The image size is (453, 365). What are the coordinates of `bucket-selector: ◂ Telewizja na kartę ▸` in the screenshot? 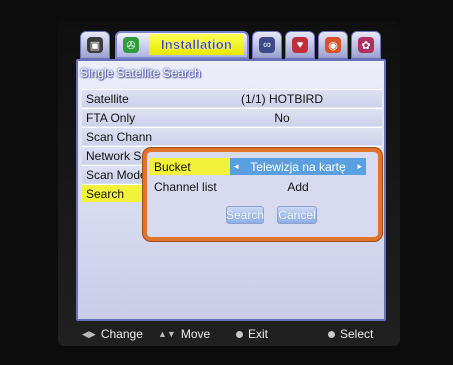 It's located at (298, 166).